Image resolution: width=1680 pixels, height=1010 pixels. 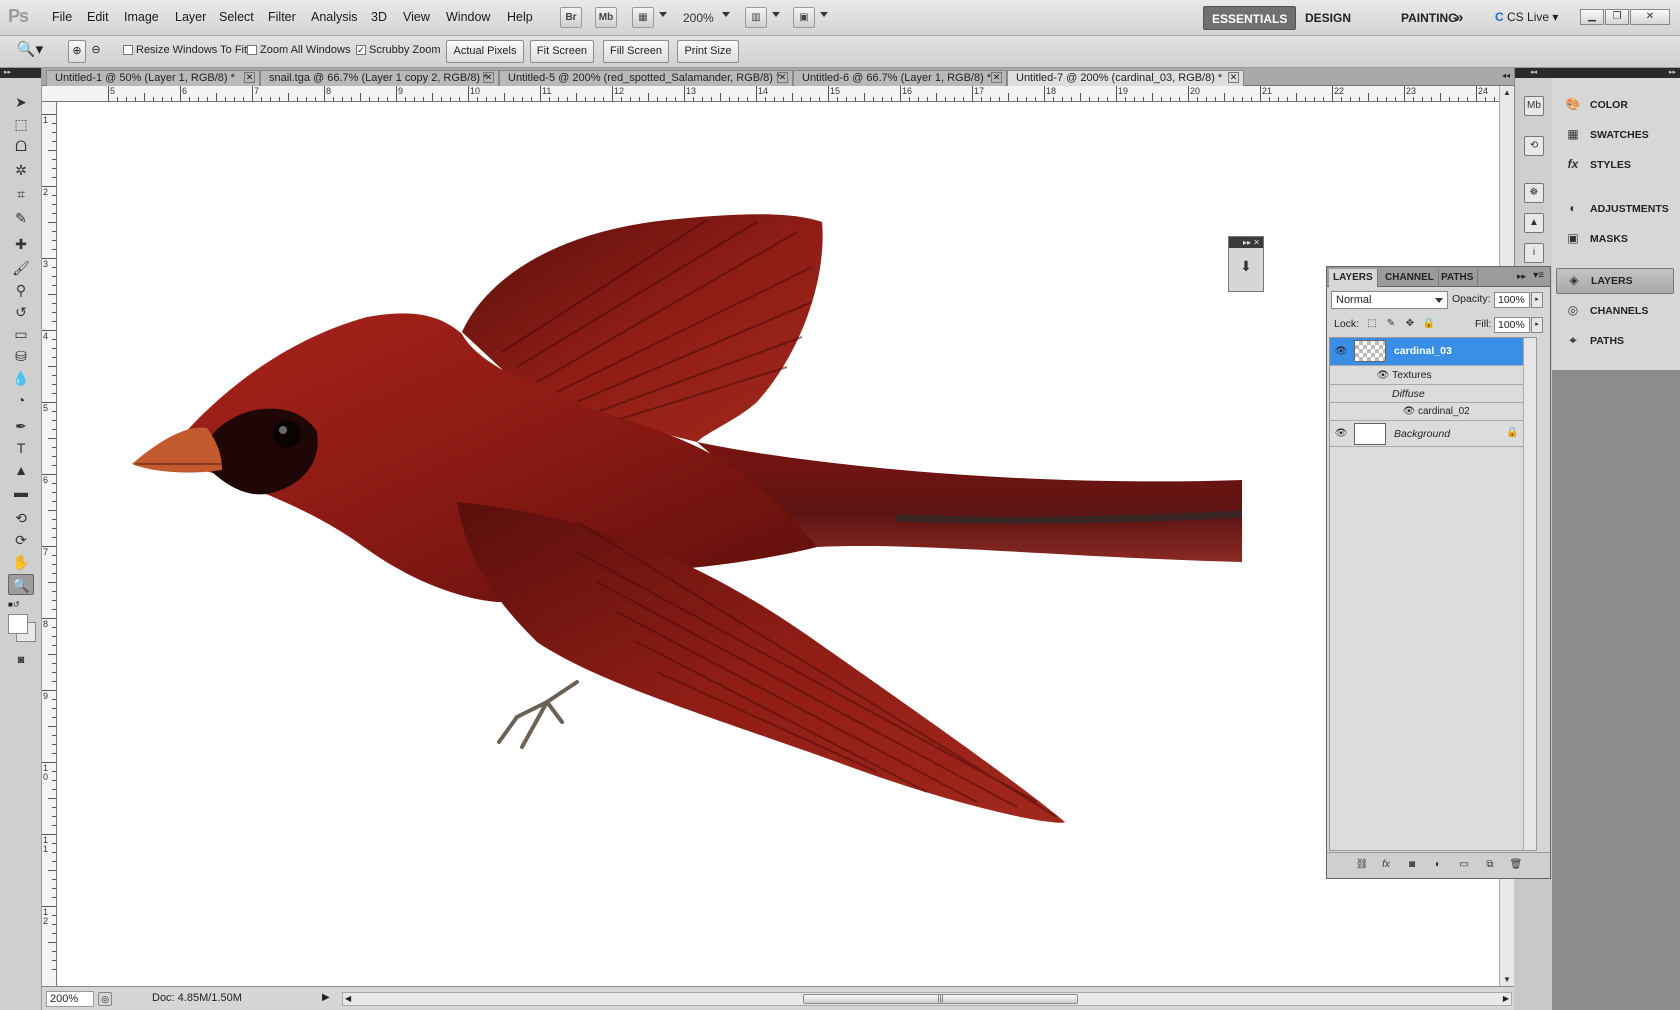 I want to click on default-colors-icon: ■↺, so click(x=14, y=604).